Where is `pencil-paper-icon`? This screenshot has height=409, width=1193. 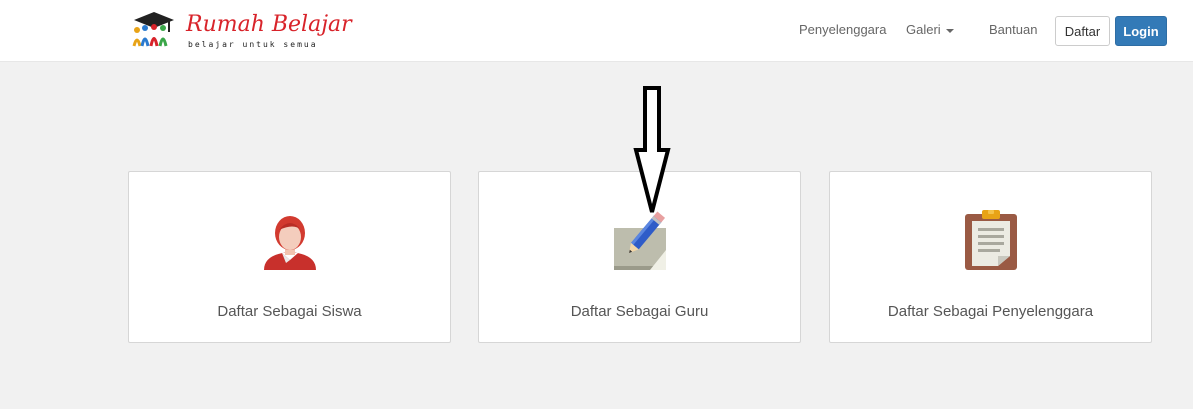
pencil-paper-icon is located at coordinates (639, 240).